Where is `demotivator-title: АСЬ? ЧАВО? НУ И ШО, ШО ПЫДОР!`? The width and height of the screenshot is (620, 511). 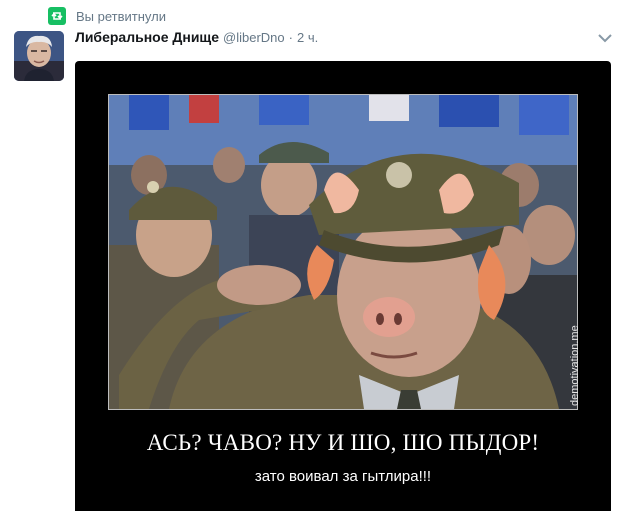 demotivator-title: АСЬ? ЧАВО? НУ И ШО, ШО ПЫДОР! is located at coordinates (343, 442).